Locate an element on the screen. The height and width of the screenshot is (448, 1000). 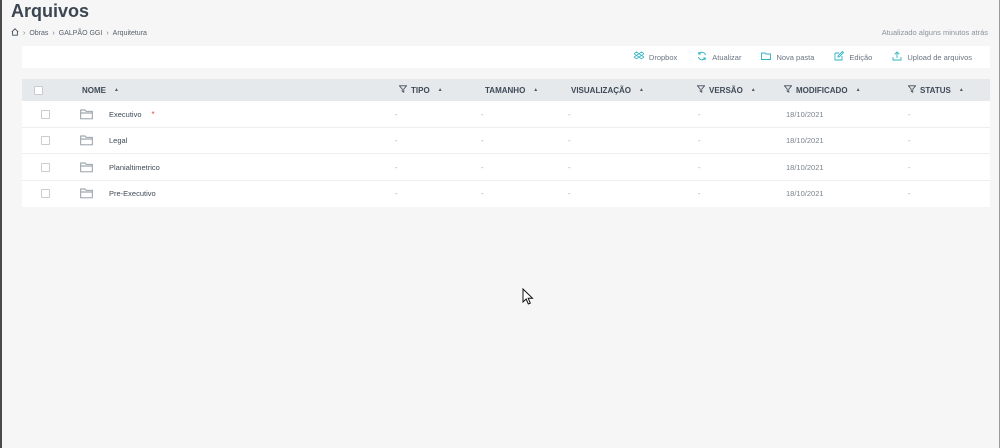
dropbox-label: Dropbox is located at coordinates (663, 57).